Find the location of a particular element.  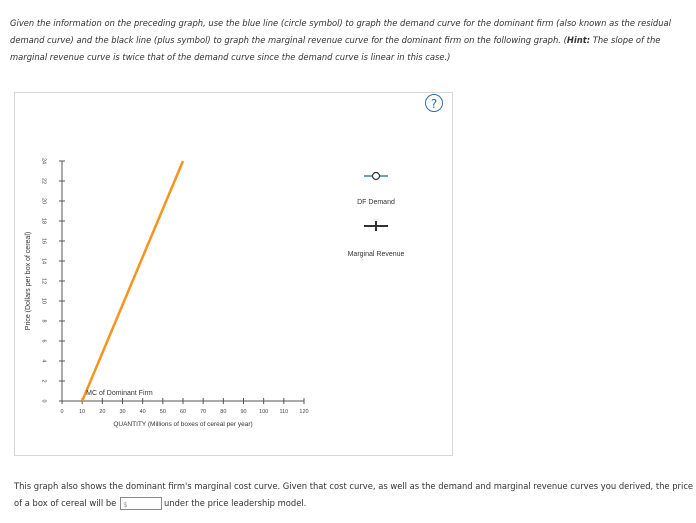

tool-label-df-demand: DF Demand is located at coordinates (376, 202).